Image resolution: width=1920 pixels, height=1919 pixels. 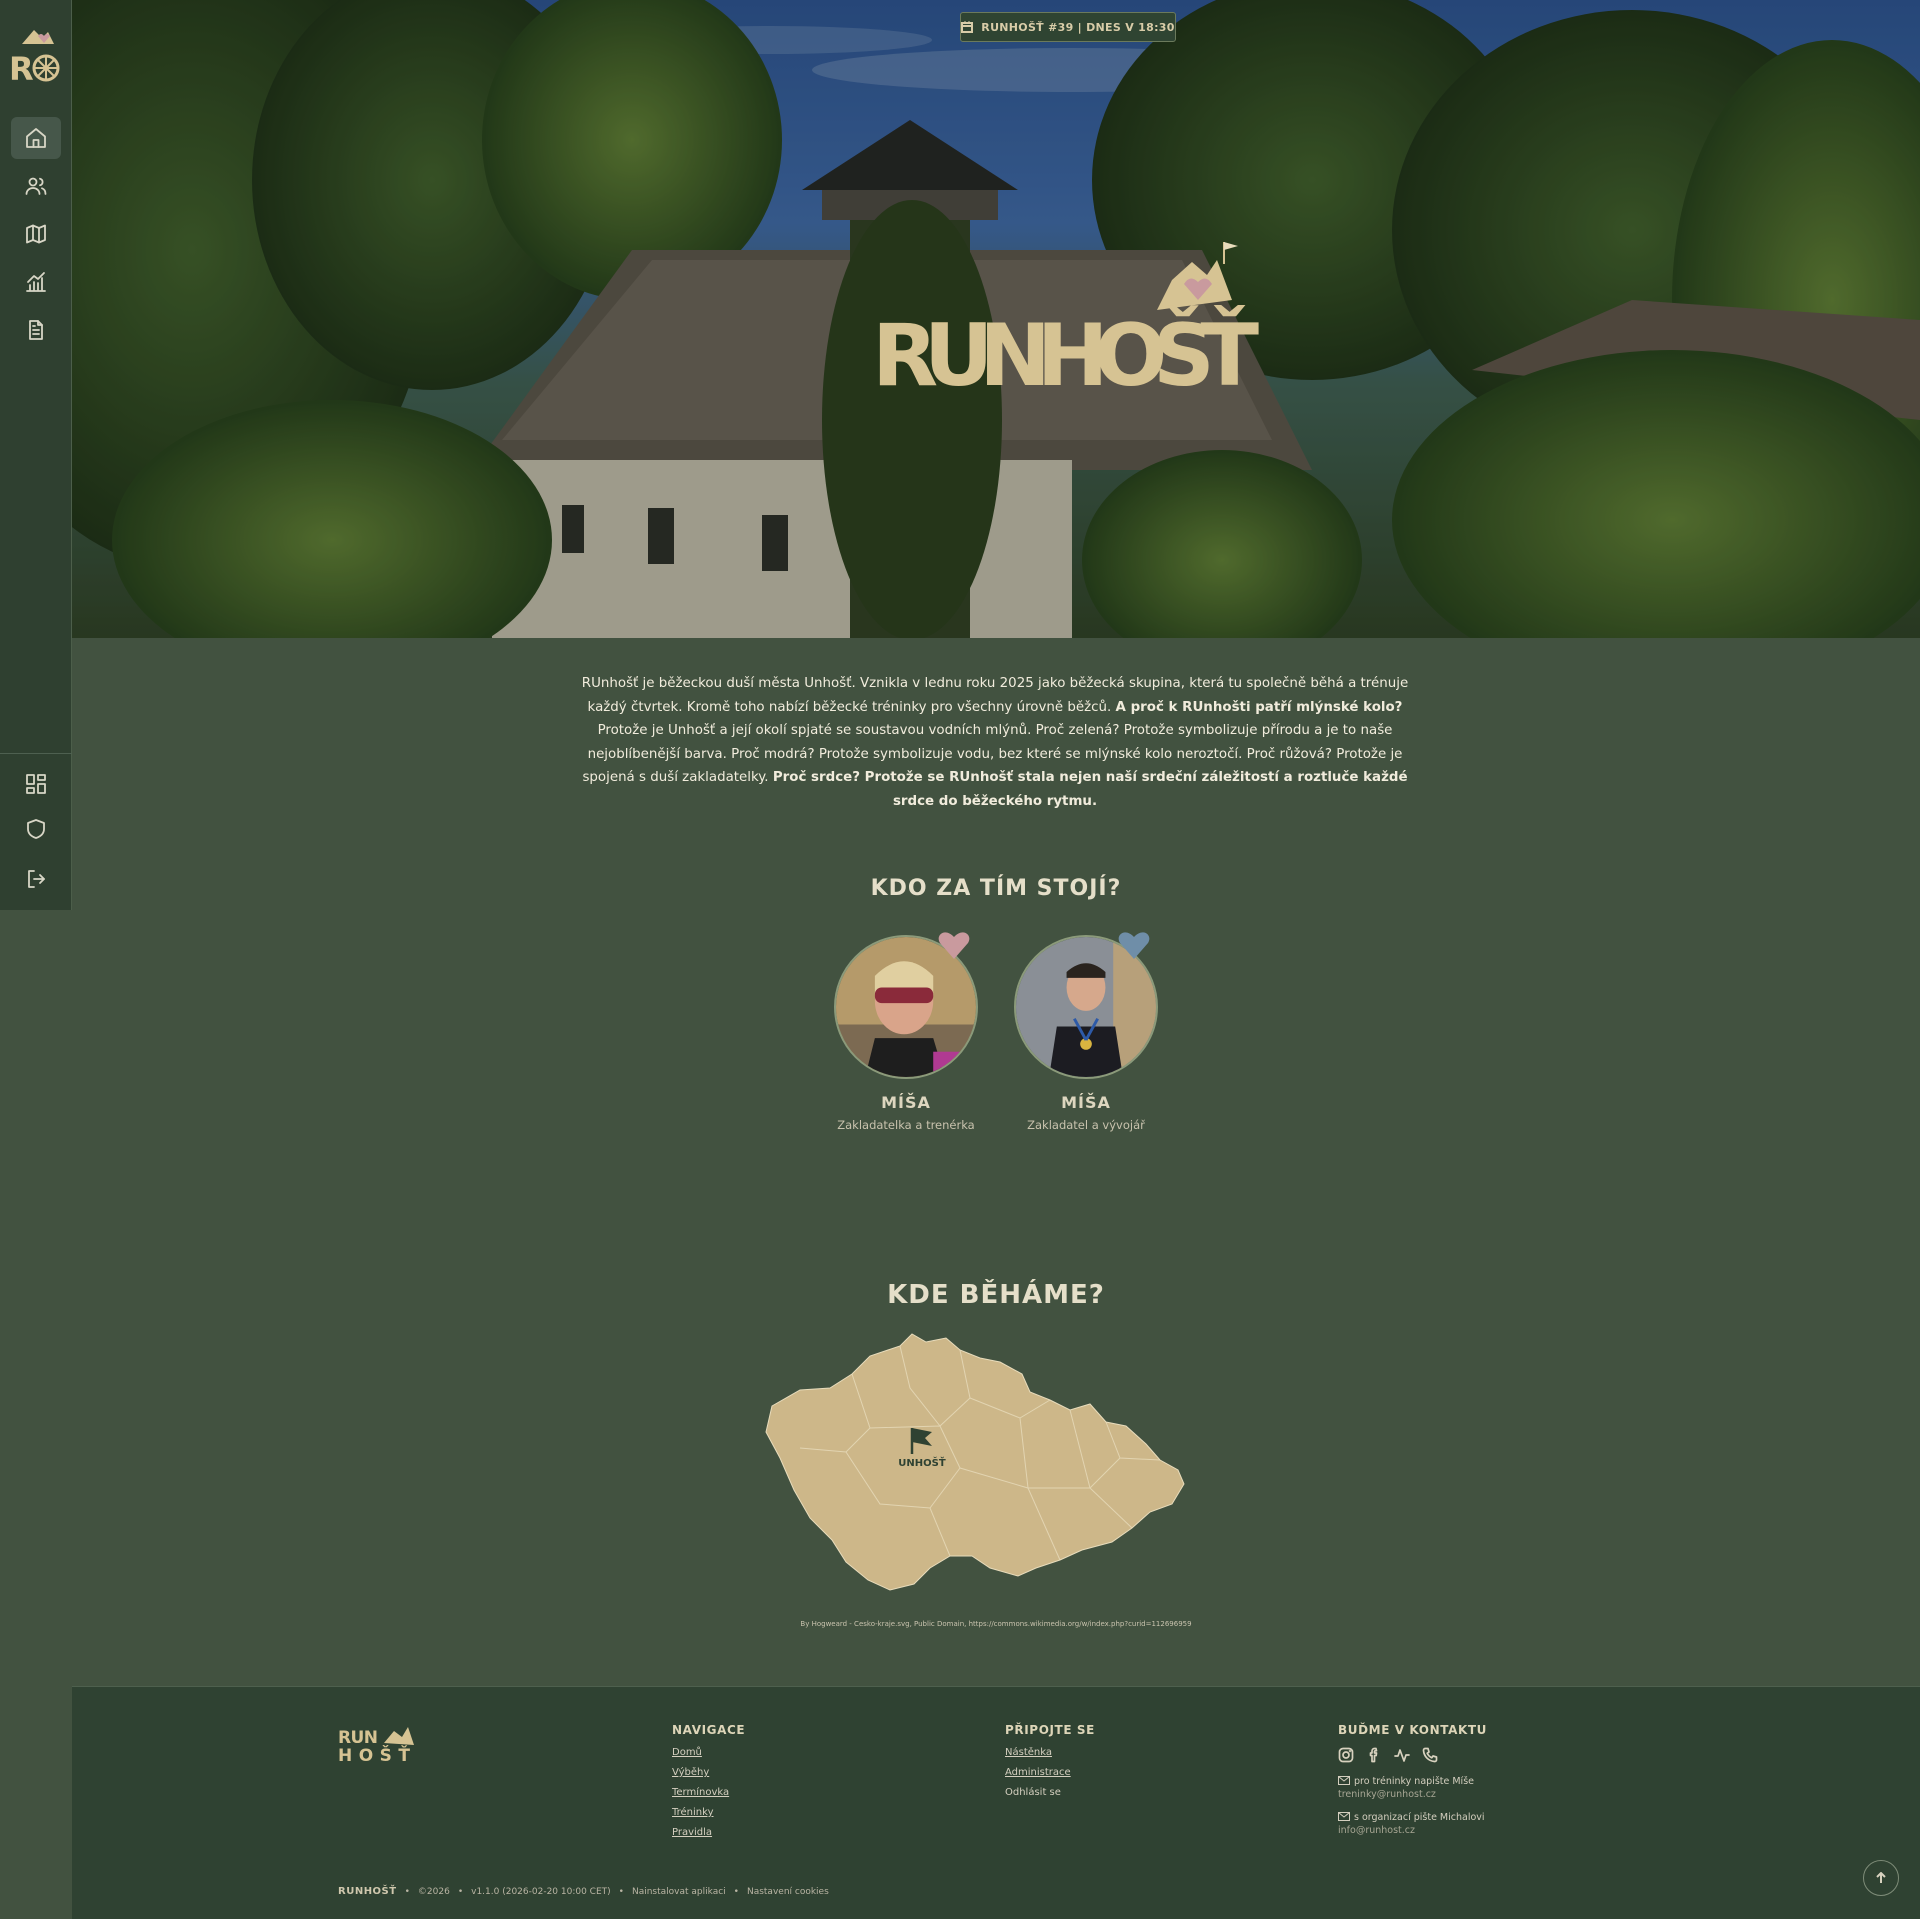 What do you see at coordinates (708, 1832) in the screenshot?
I see `footer-link-rules: Pravidla` at bounding box center [708, 1832].